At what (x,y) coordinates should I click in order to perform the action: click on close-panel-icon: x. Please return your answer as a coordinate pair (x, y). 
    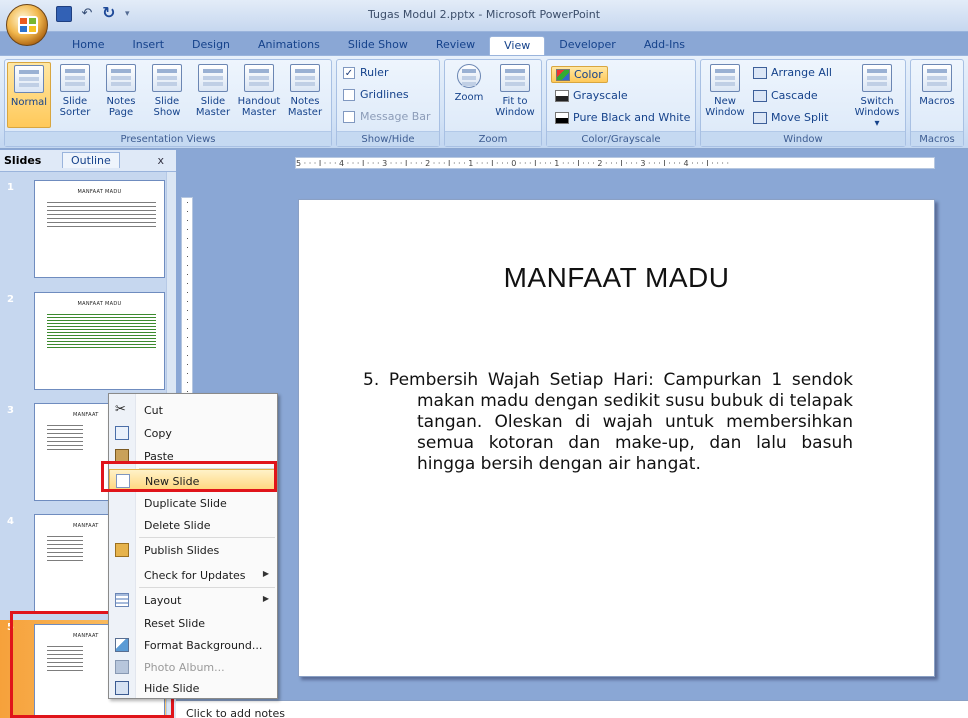
    Looking at the image, I should click on (160, 160).